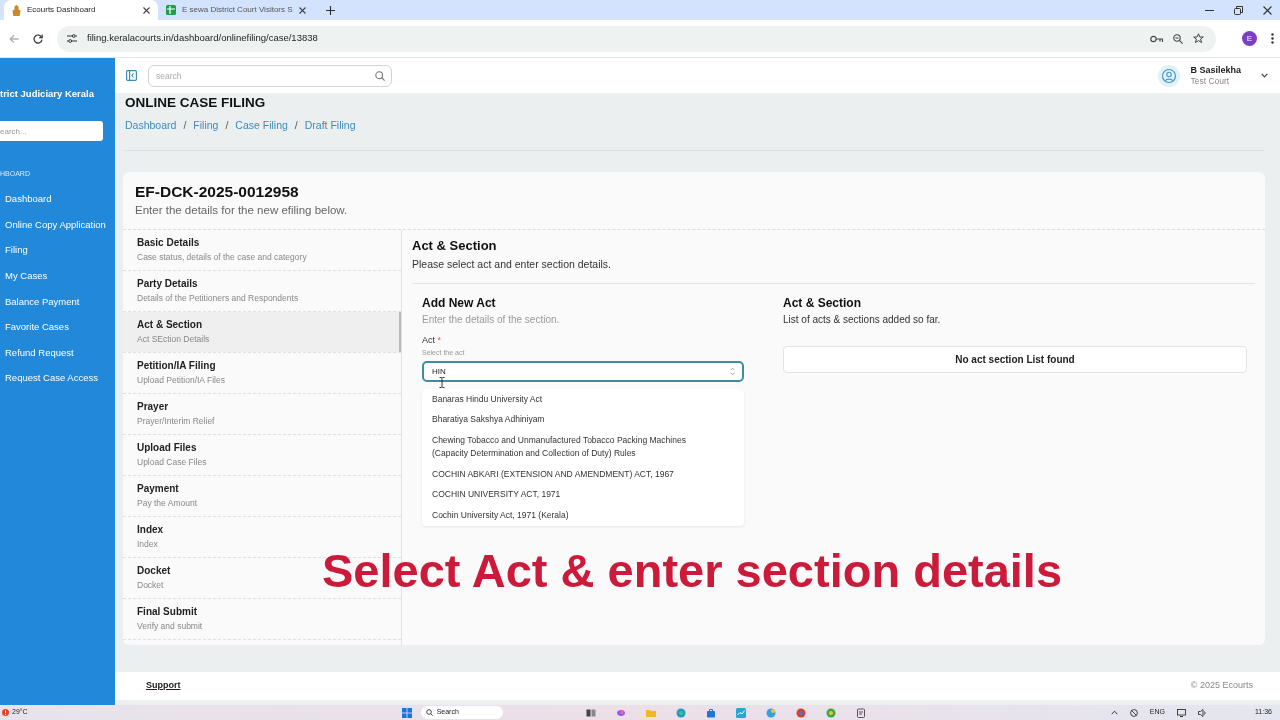  What do you see at coordinates (406, 712) in the screenshot?
I see `windows-logo-icon` at bounding box center [406, 712].